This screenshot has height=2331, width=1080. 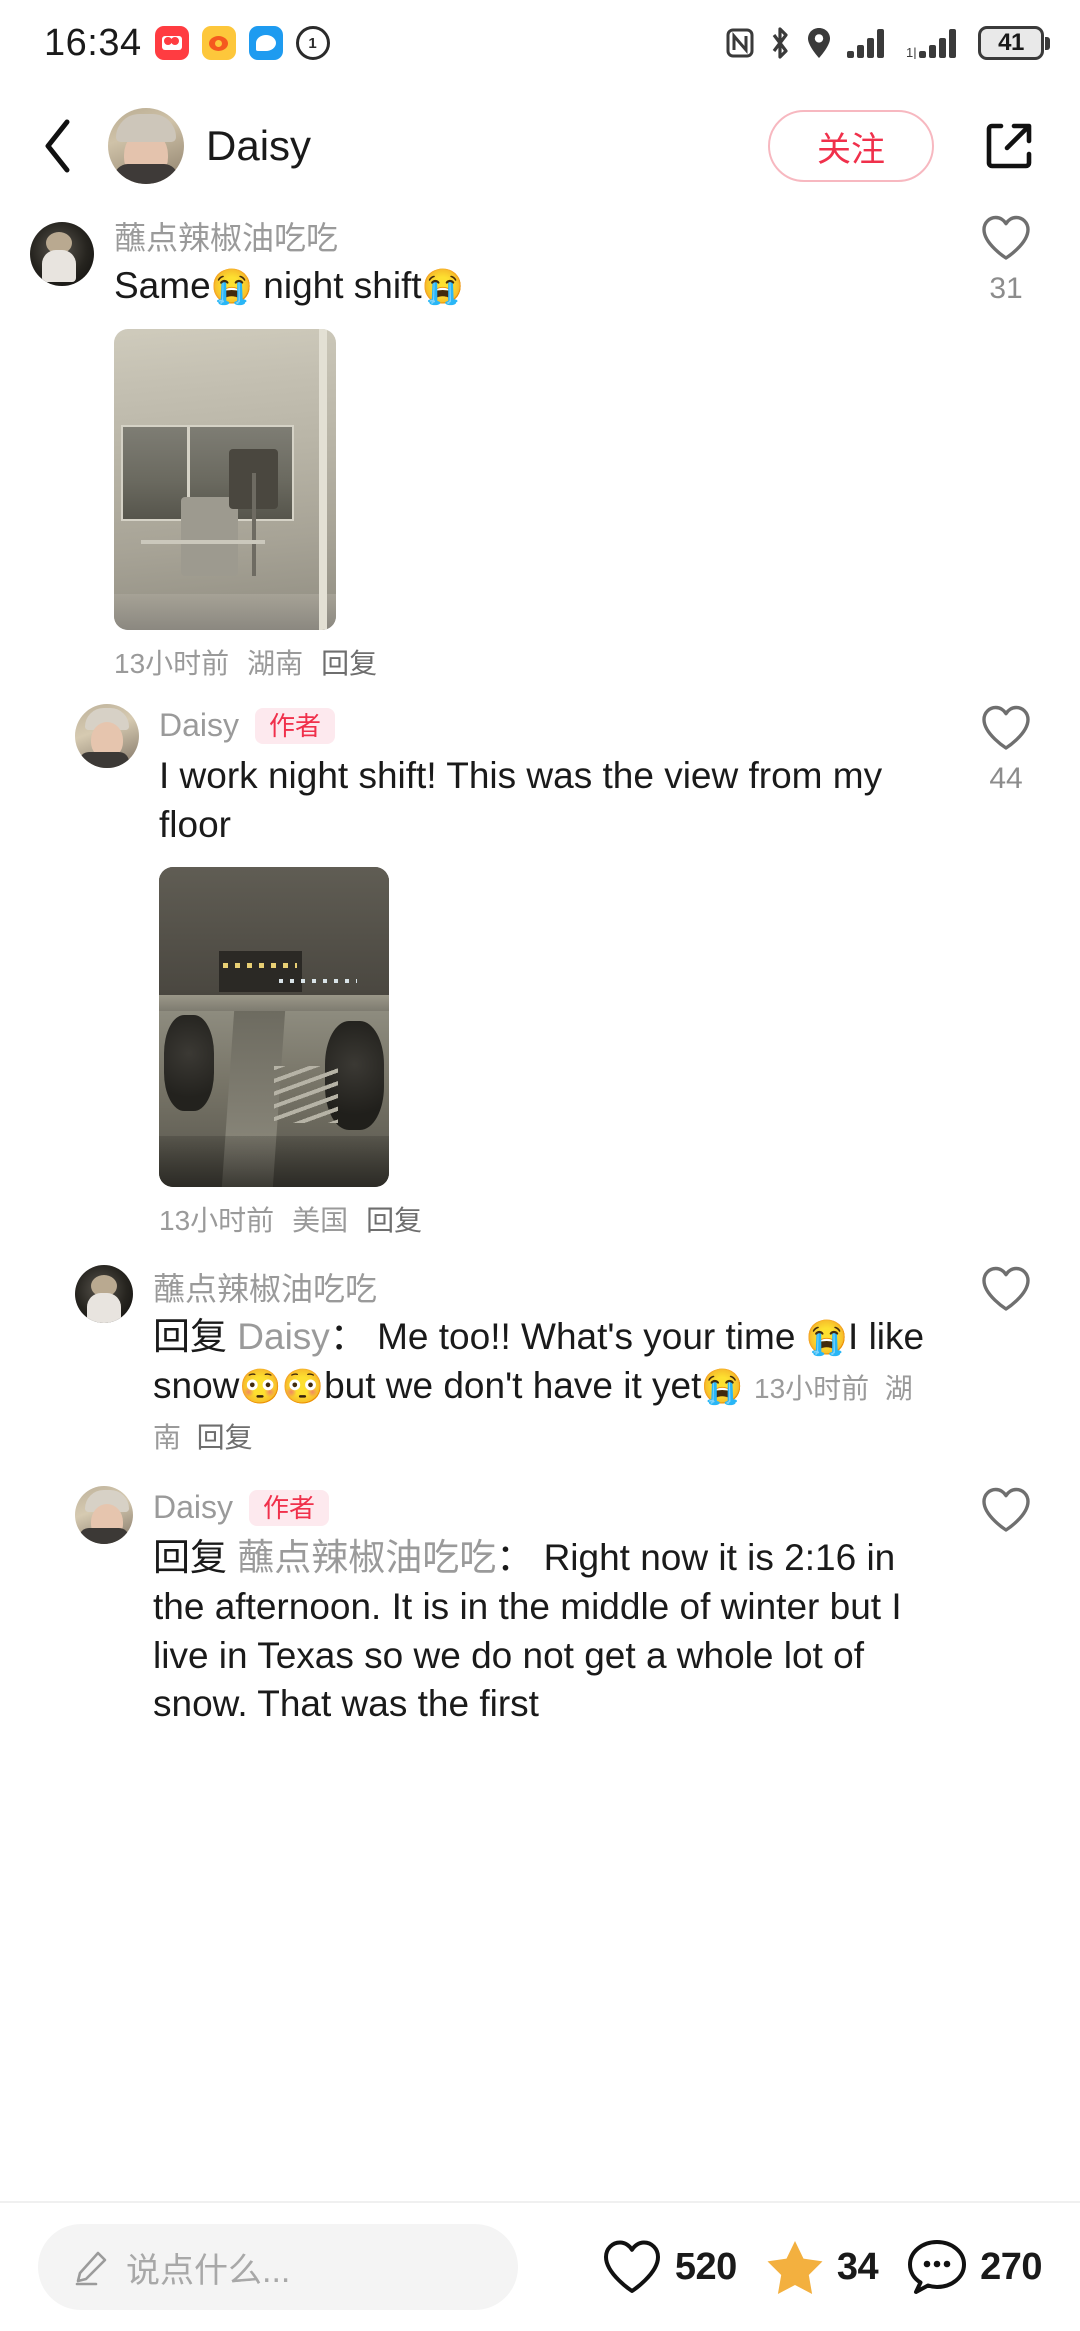 I want to click on reply-target: 蘸点辣椒油吃吃, so click(x=366, y=1557).